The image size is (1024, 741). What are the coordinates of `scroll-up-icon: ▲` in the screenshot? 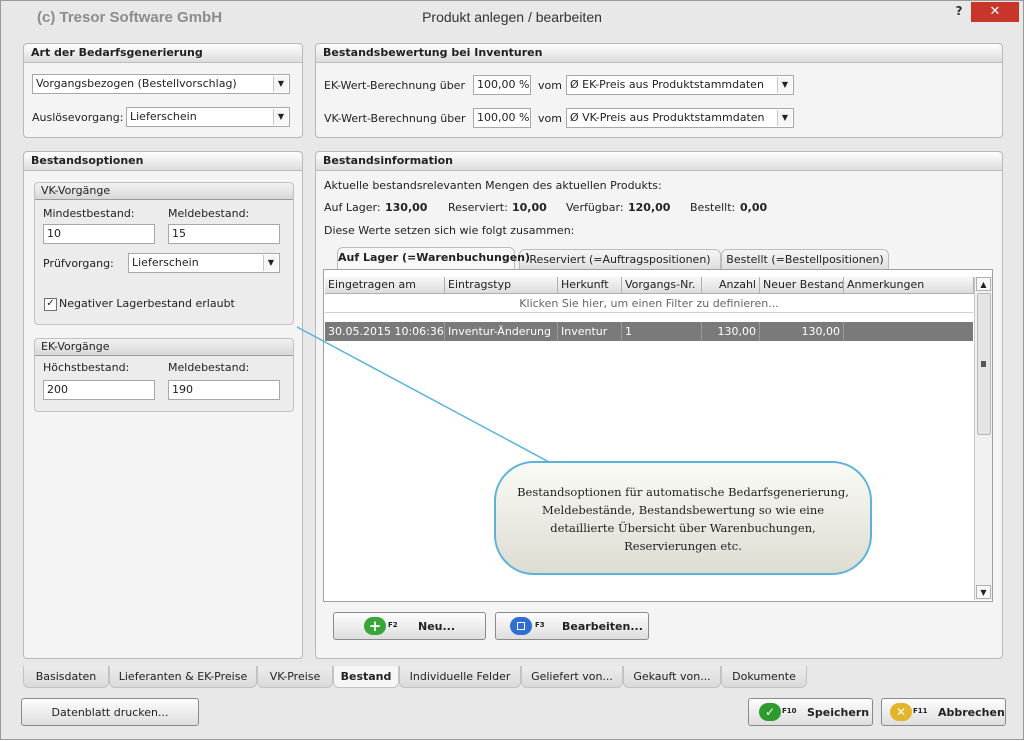 It's located at (983, 284).